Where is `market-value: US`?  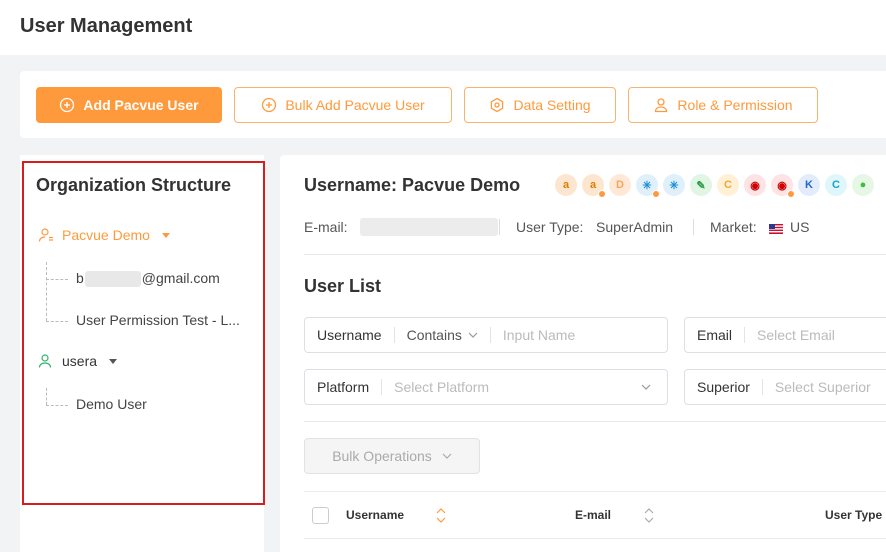
market-value: US is located at coordinates (800, 227).